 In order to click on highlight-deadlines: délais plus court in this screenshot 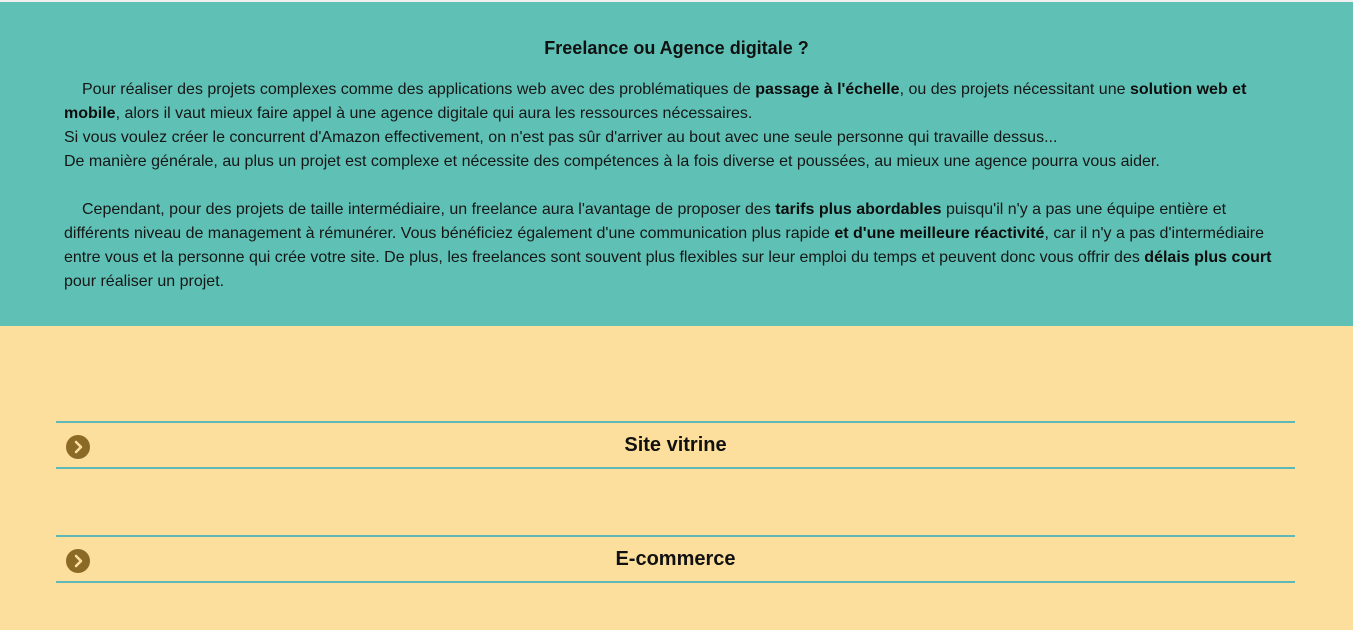, I will do `click(1208, 257)`.